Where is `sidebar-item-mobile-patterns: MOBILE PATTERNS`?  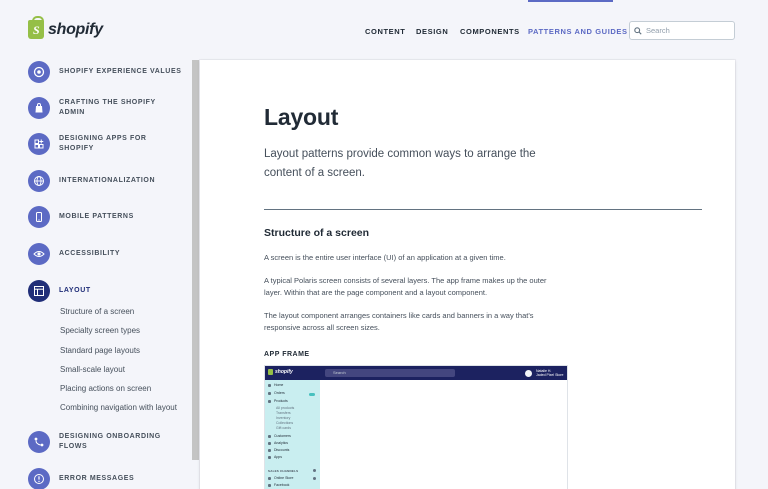 sidebar-item-mobile-patterns: MOBILE PATTERNS is located at coordinates (81, 217).